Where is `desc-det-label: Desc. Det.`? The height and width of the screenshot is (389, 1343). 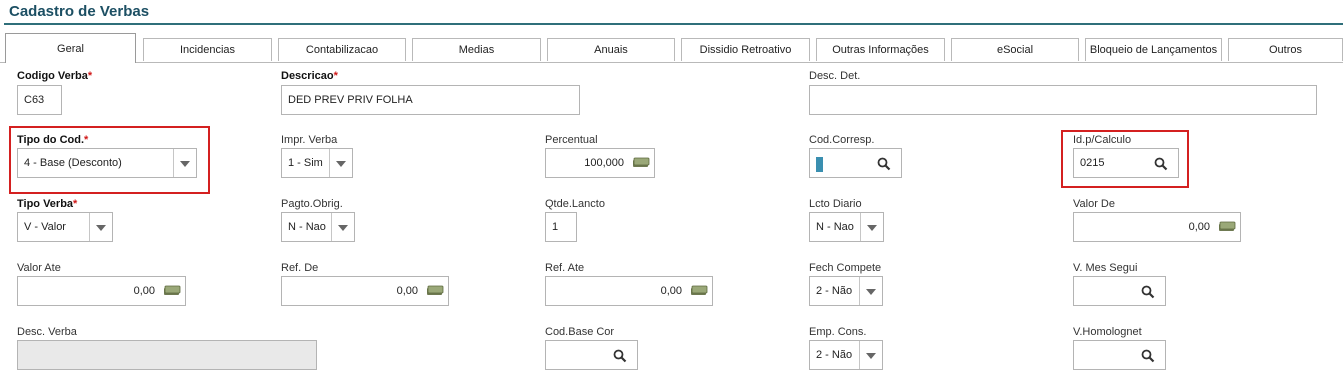
desc-det-label: Desc. Det. is located at coordinates (835, 76).